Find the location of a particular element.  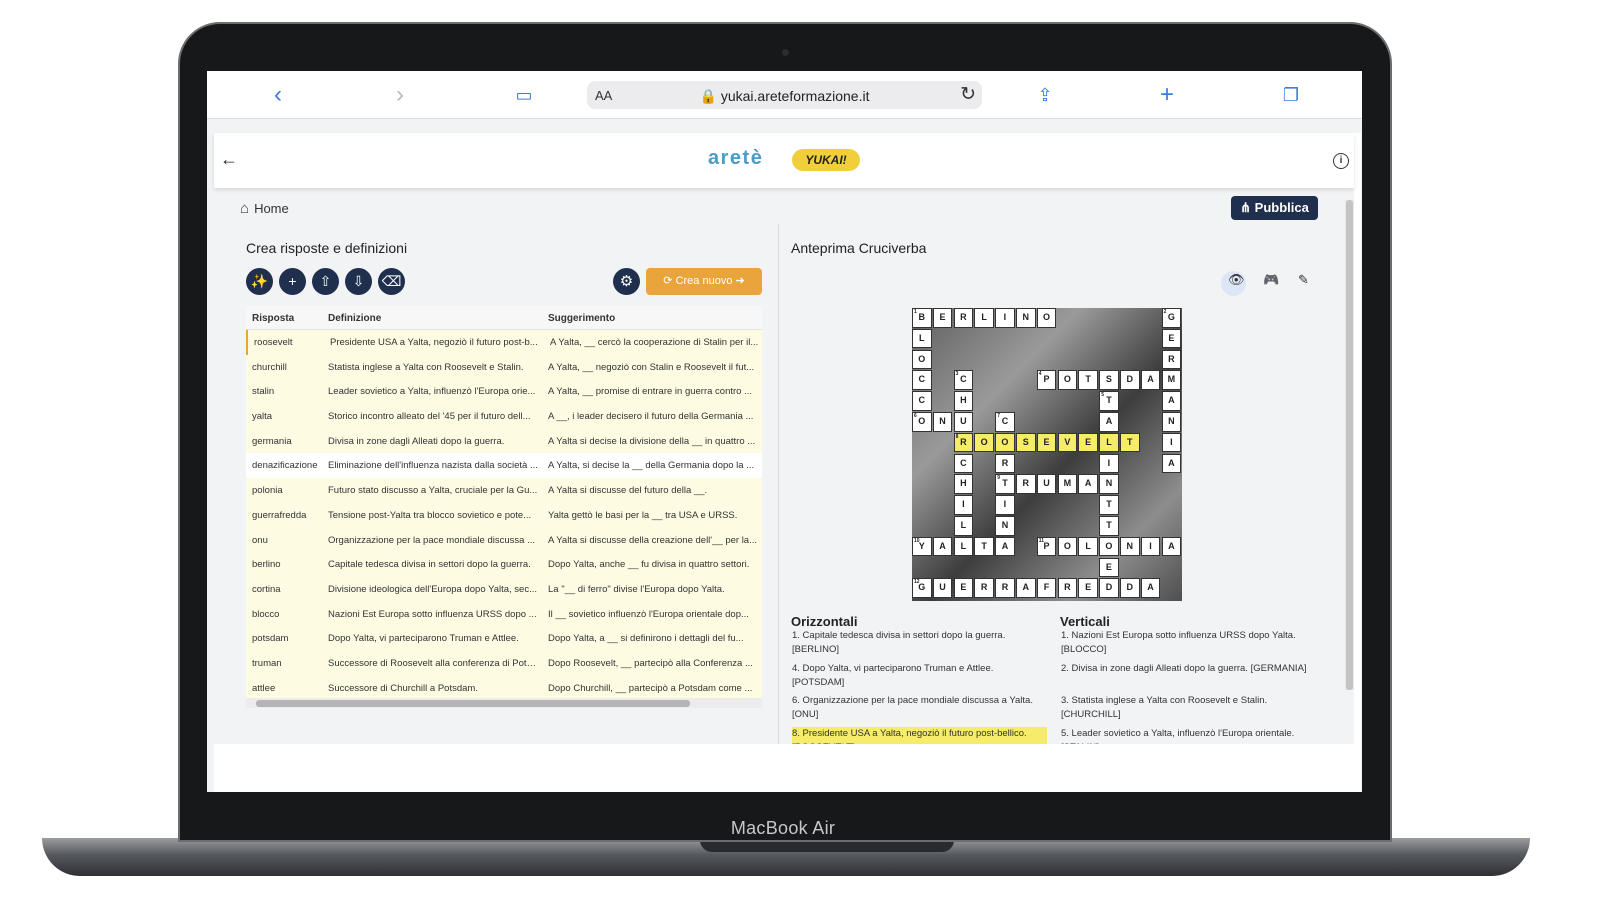

cell-answer: blocco is located at coordinates (288, 614).